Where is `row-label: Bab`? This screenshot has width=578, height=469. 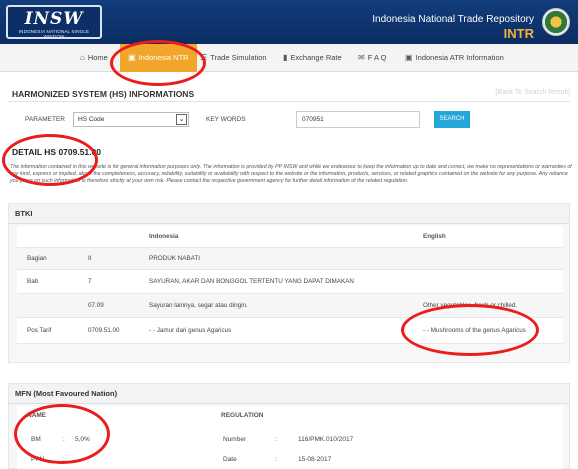 row-label: Bab is located at coordinates (33, 281).